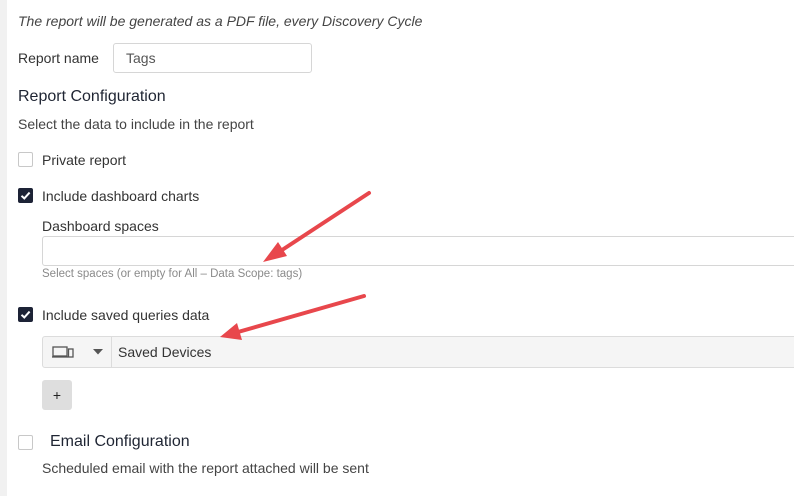  I want to click on include-dashboard-charts-label: Include dashboard charts, so click(121, 196).